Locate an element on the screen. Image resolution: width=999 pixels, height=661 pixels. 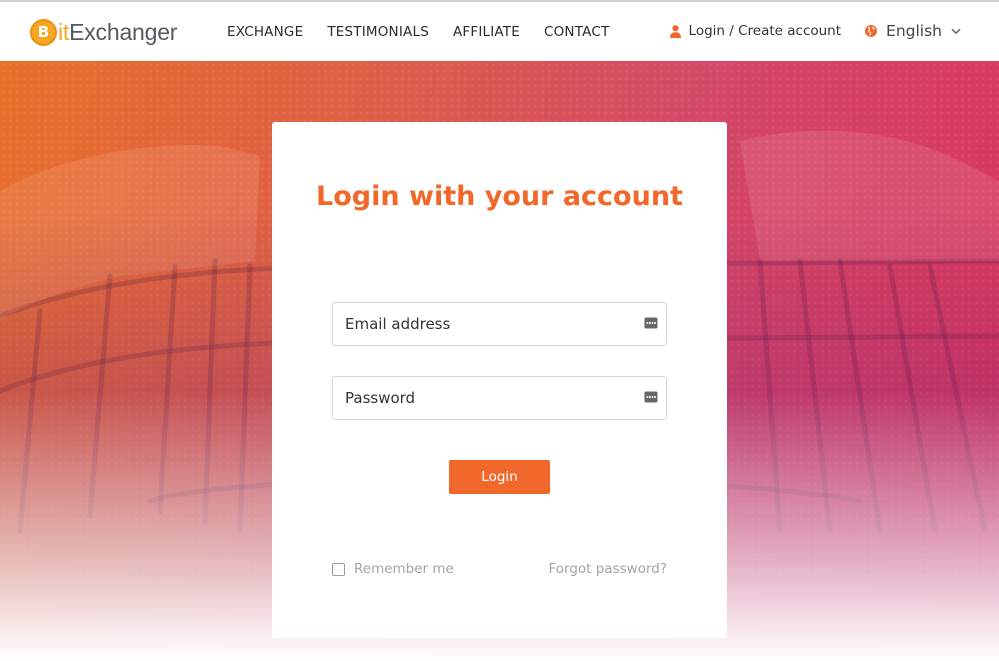
password-field is located at coordinates (499, 398).